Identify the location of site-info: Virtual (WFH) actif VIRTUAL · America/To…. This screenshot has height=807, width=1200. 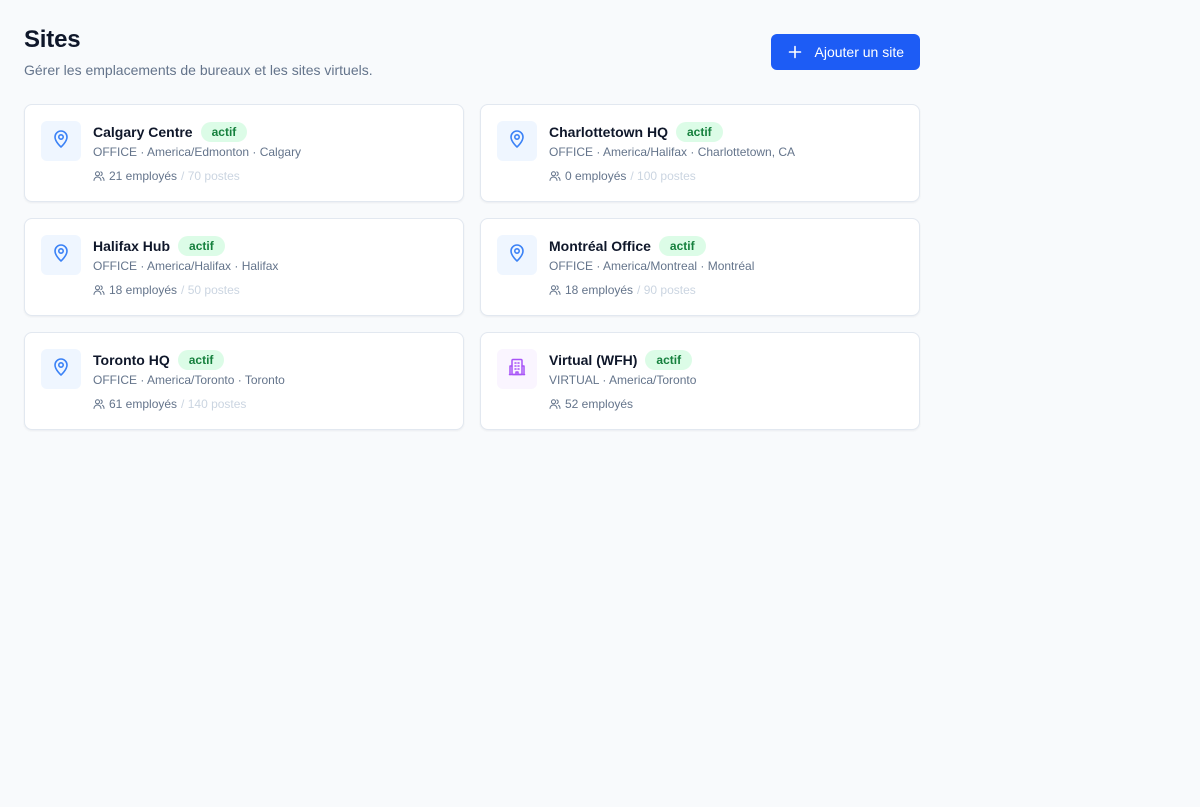
(622, 389).